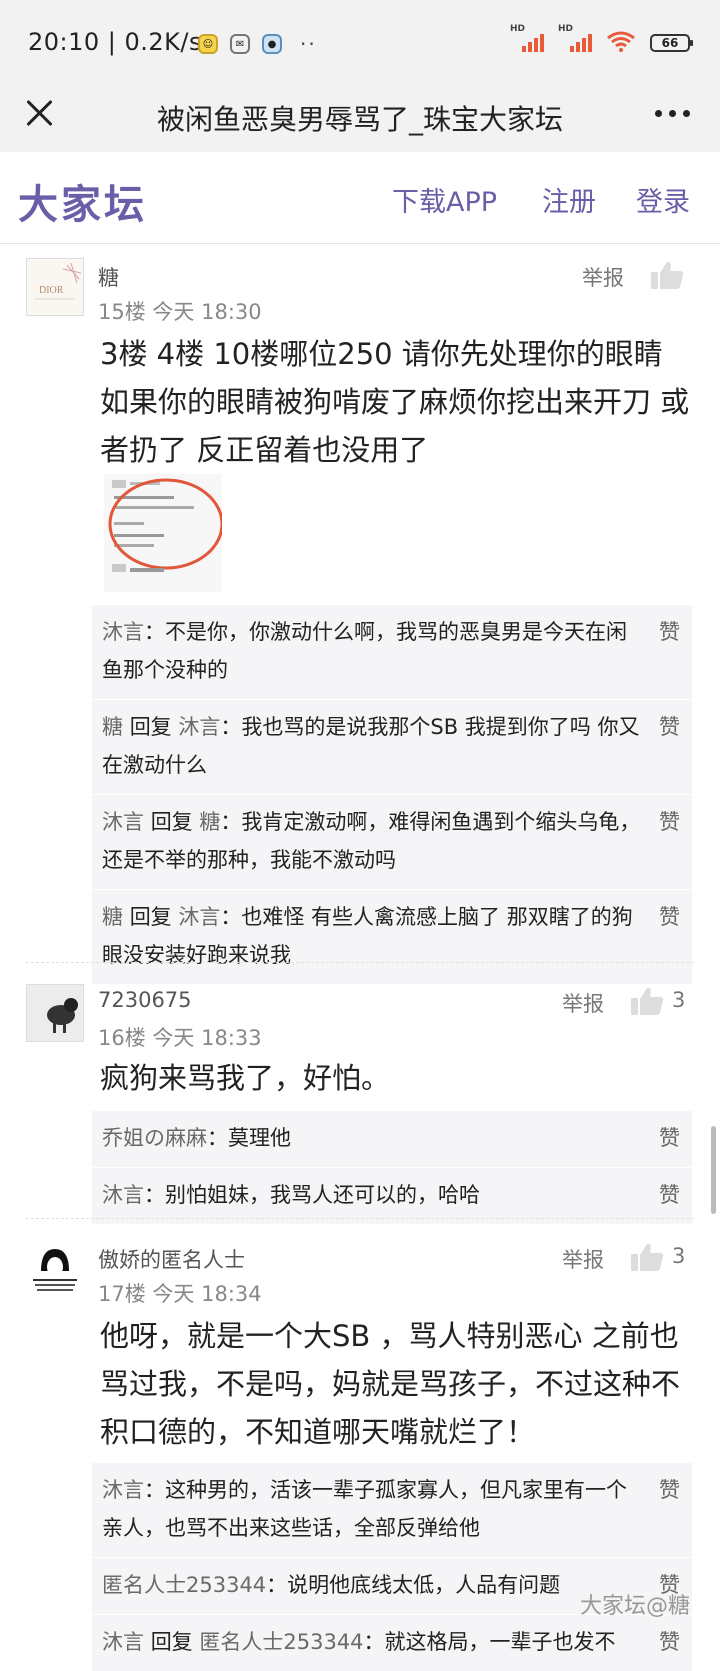 The width and height of the screenshot is (720, 1671). I want to click on status-time: 20:10 | 0.2K/s, so click(115, 42).